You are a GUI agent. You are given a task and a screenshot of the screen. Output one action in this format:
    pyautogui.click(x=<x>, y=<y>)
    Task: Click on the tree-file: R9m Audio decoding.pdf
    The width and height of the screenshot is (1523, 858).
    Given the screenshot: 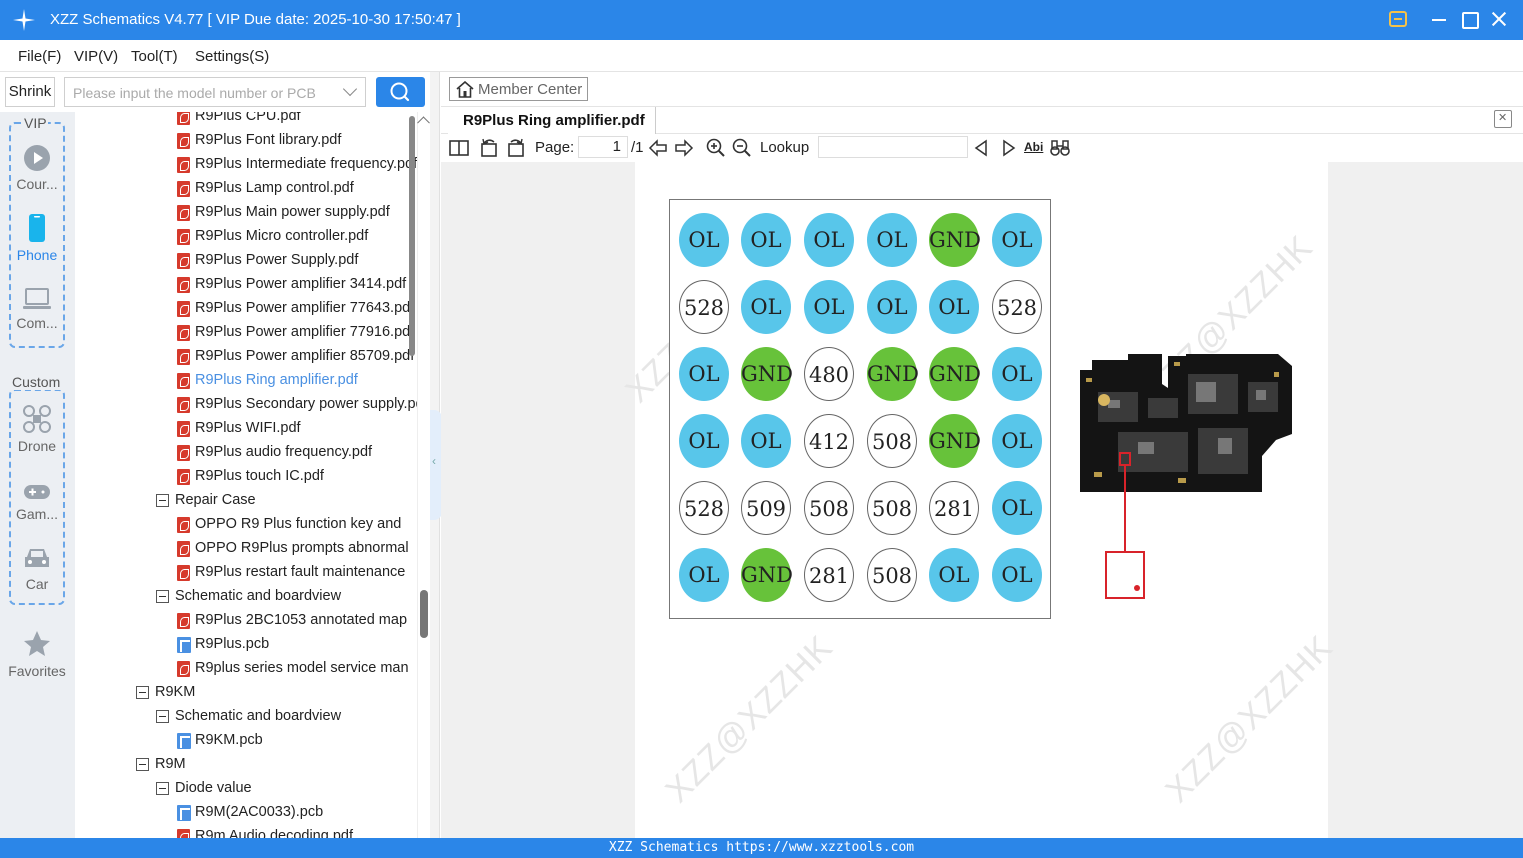 What is the action you would take?
    pyautogui.click(x=246, y=831)
    